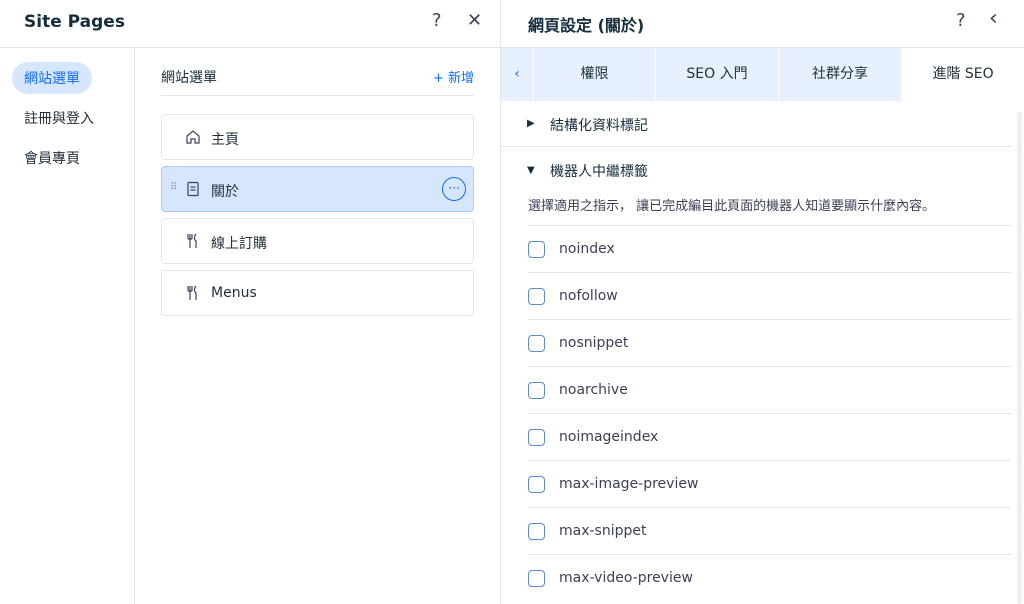 The image size is (1024, 604). What do you see at coordinates (250, 24) in the screenshot?
I see `site-pages-header: Site Pages ? ✕` at bounding box center [250, 24].